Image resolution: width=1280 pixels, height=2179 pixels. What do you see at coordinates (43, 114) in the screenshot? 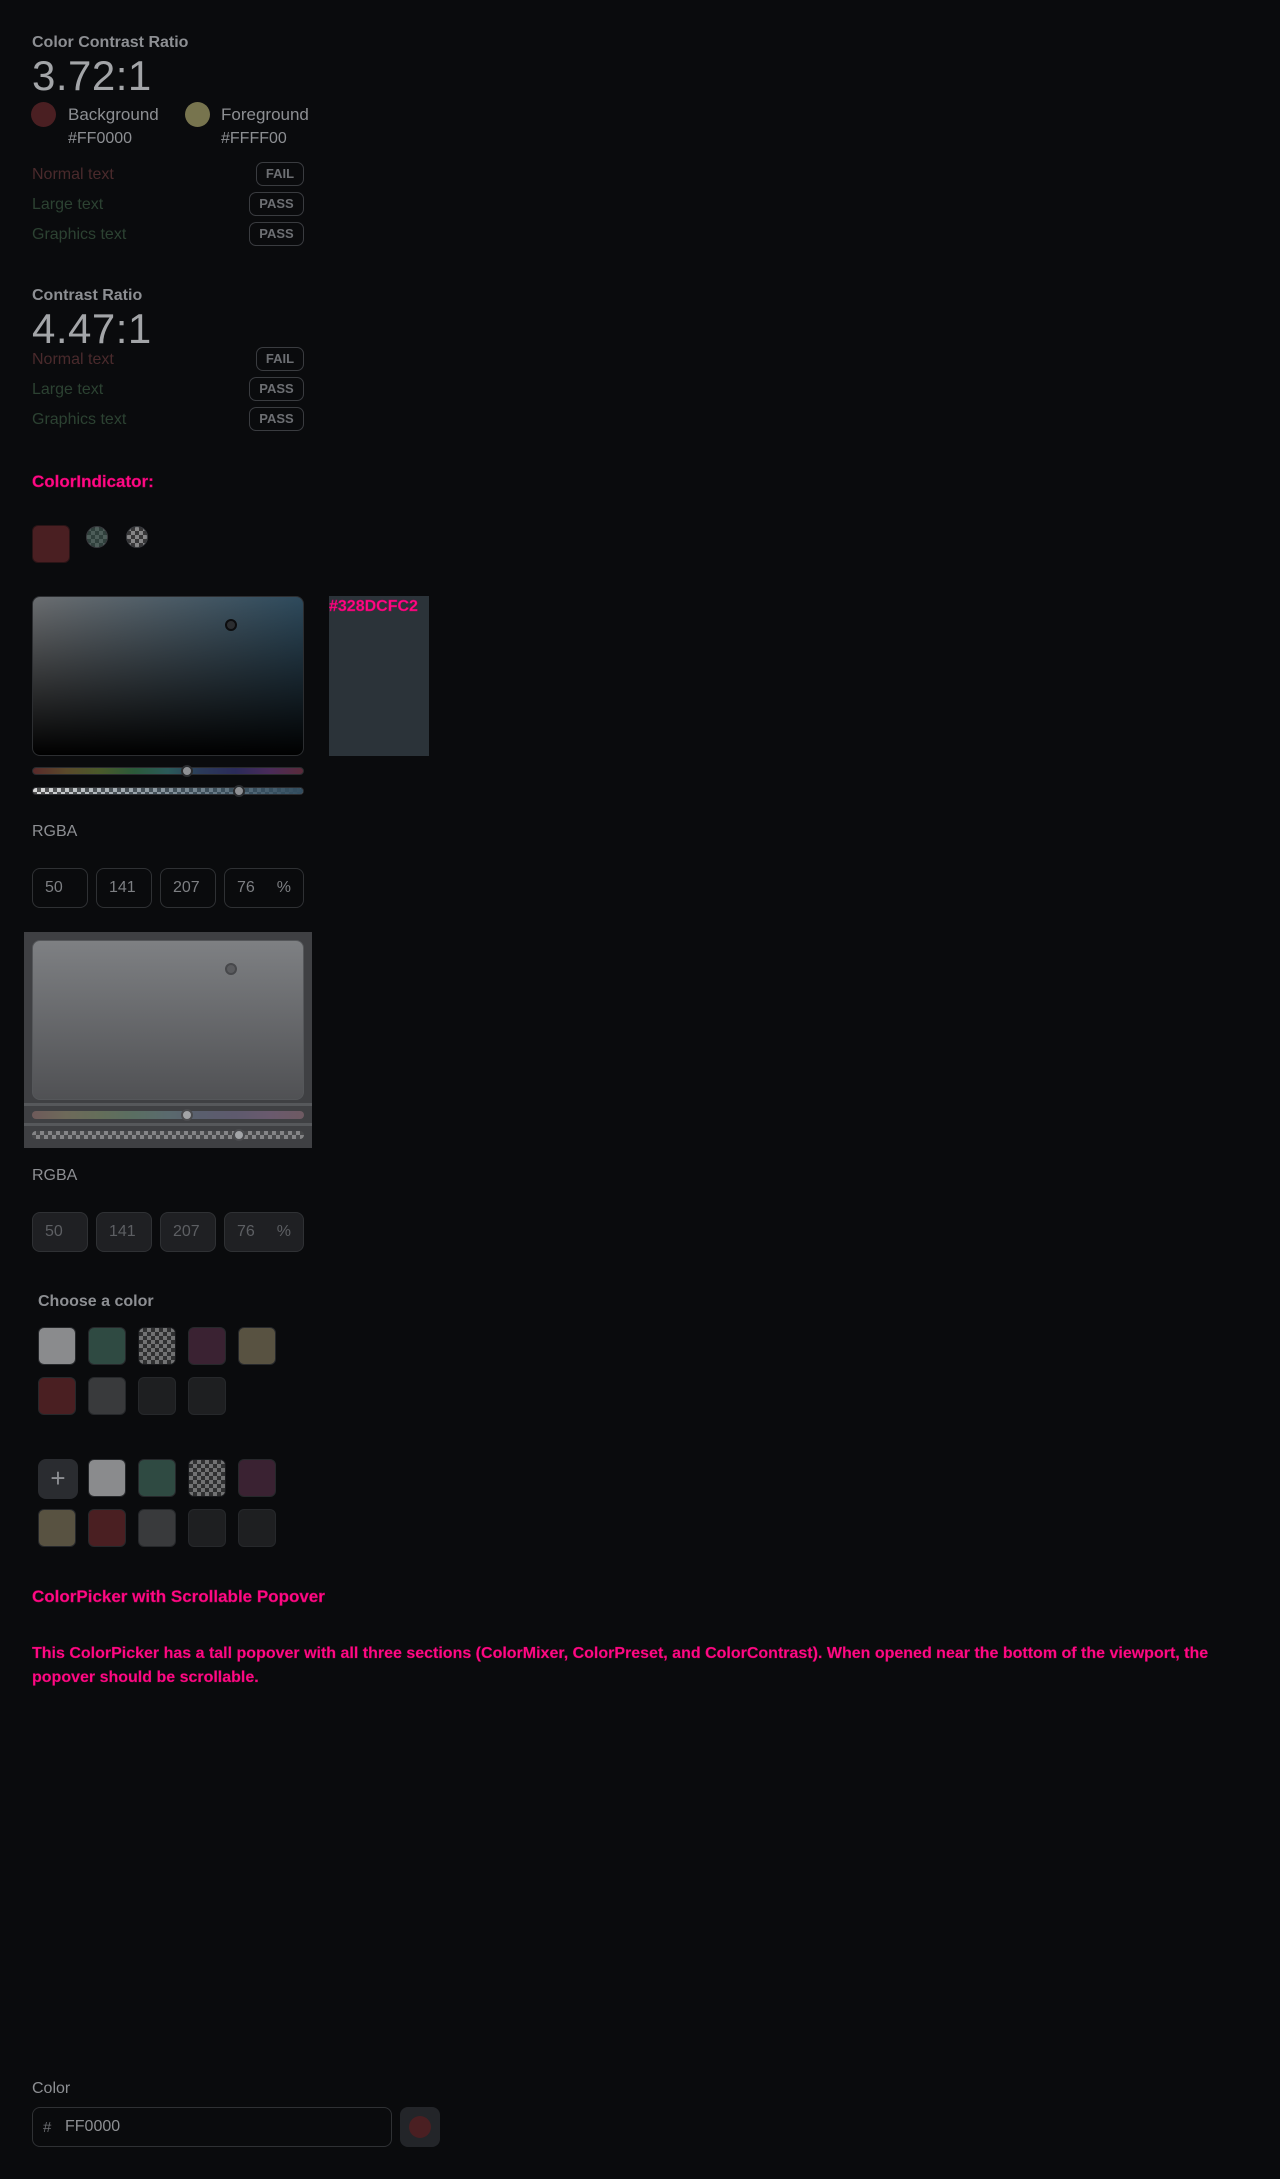
I see `background-swatch` at bounding box center [43, 114].